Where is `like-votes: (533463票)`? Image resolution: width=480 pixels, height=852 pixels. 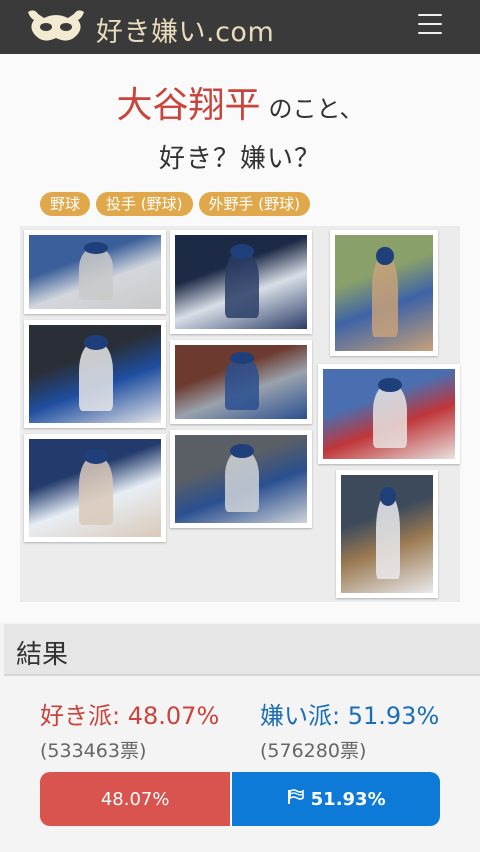
like-votes: (533463票) is located at coordinates (93, 751).